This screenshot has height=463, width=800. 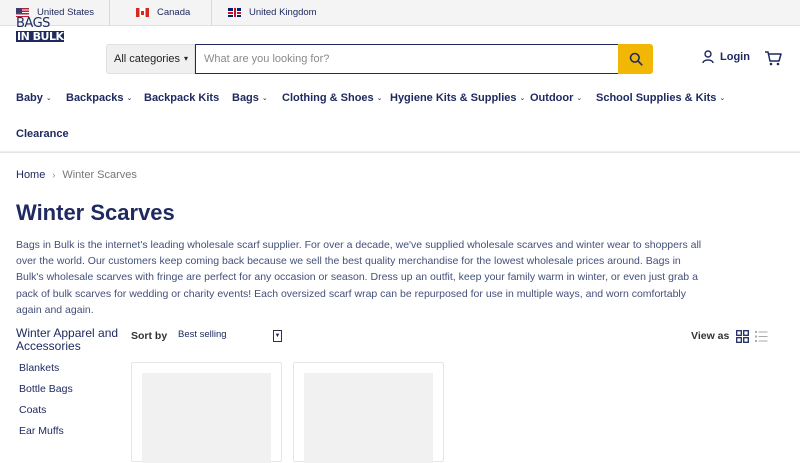 I want to click on grid-view-button, so click(x=742, y=339).